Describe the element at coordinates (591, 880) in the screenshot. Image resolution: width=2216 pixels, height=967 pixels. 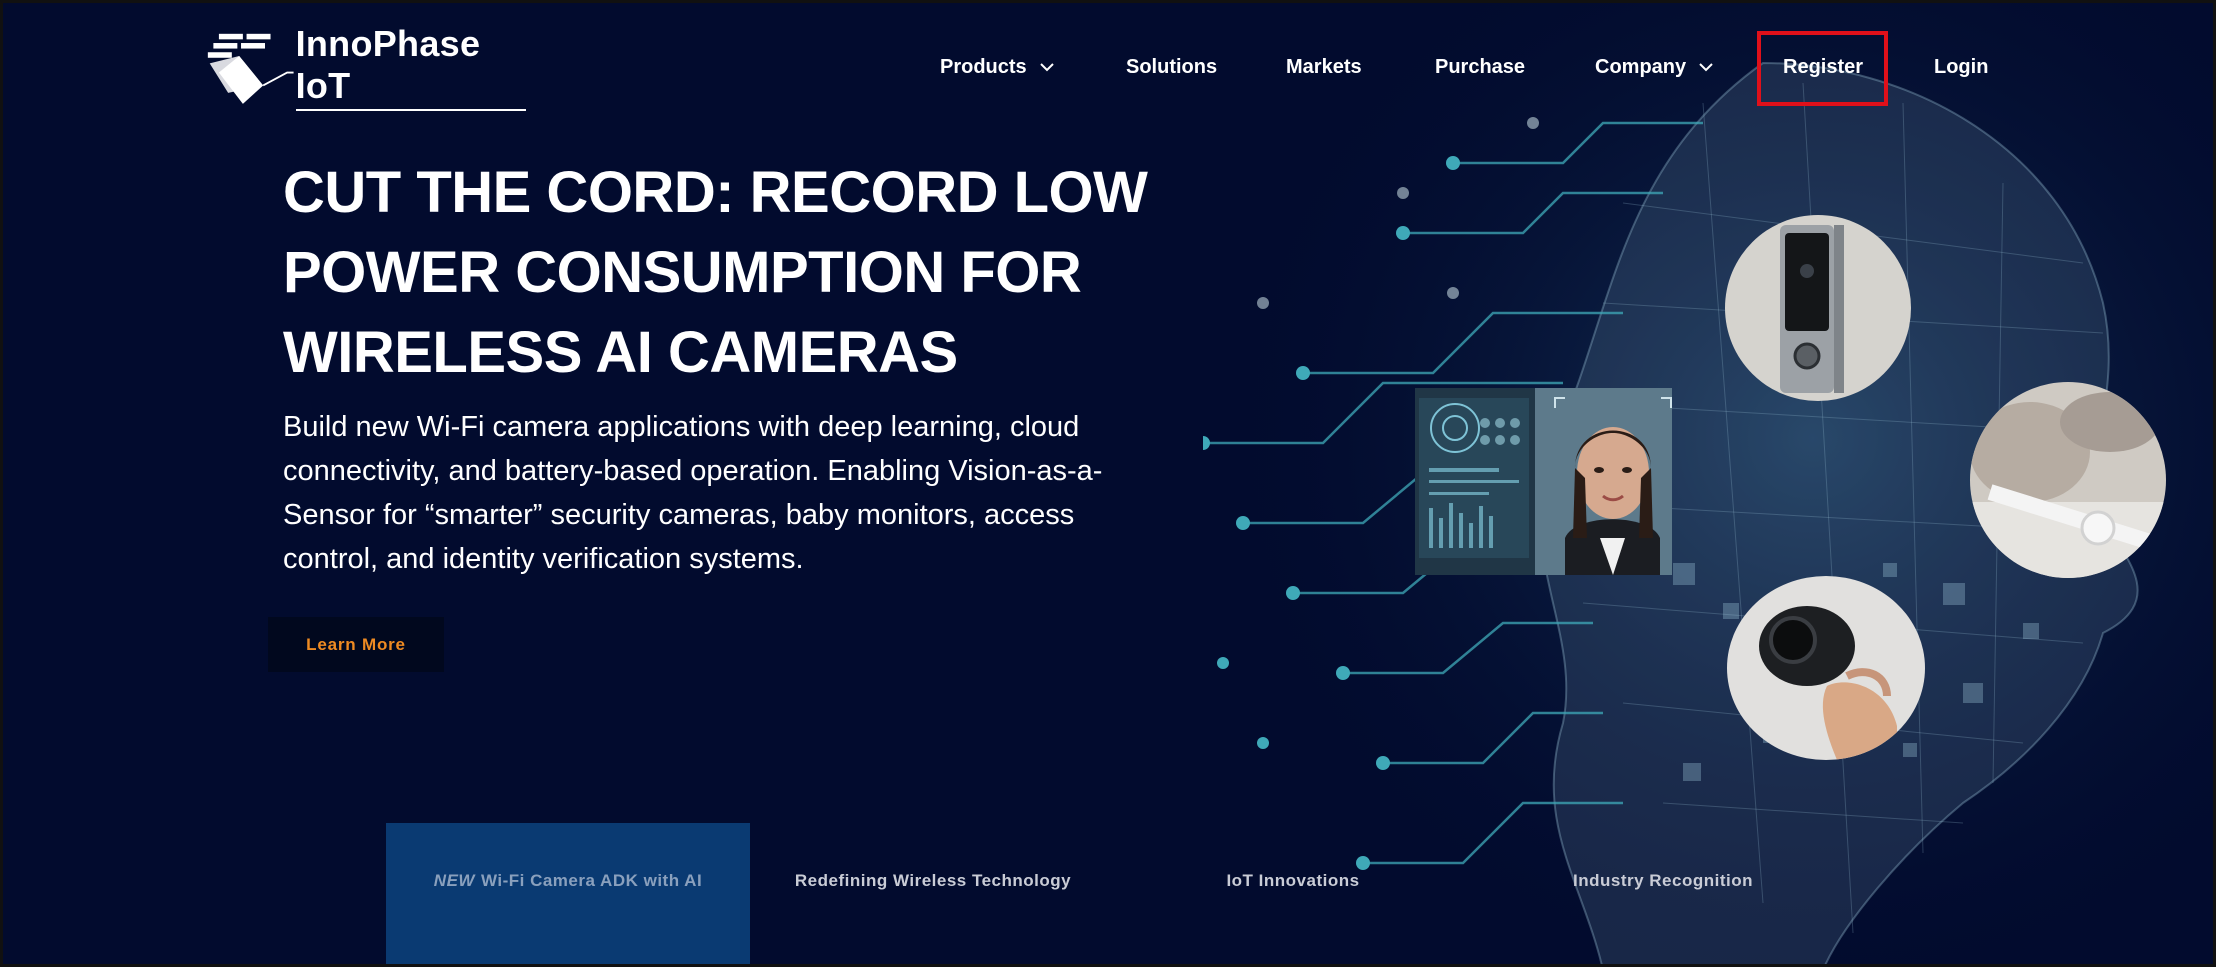
I see `tab-label: Wi-Fi Camera ADK with AI` at that location.